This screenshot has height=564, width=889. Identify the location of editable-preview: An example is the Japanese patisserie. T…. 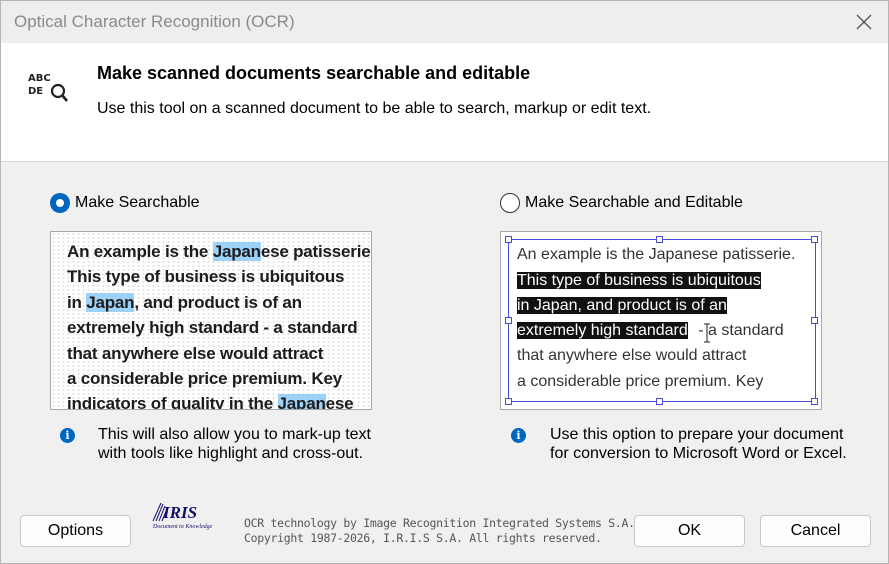
(661, 320).